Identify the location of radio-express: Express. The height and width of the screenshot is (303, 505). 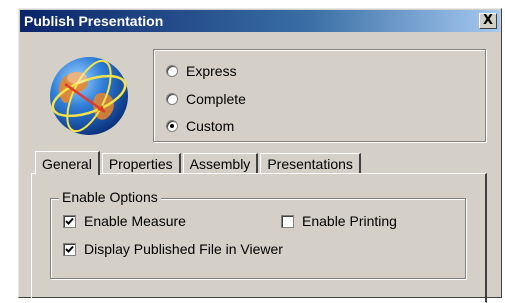
(201, 71).